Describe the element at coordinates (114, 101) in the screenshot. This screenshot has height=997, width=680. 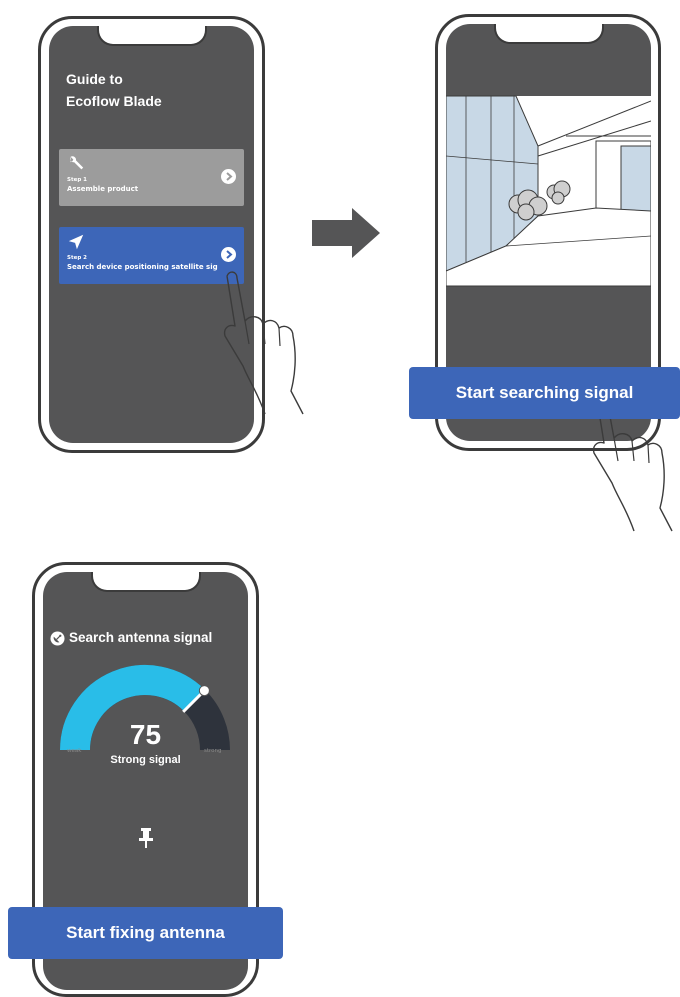
I see `guide-title-line2: Ecoflow Blade` at that location.